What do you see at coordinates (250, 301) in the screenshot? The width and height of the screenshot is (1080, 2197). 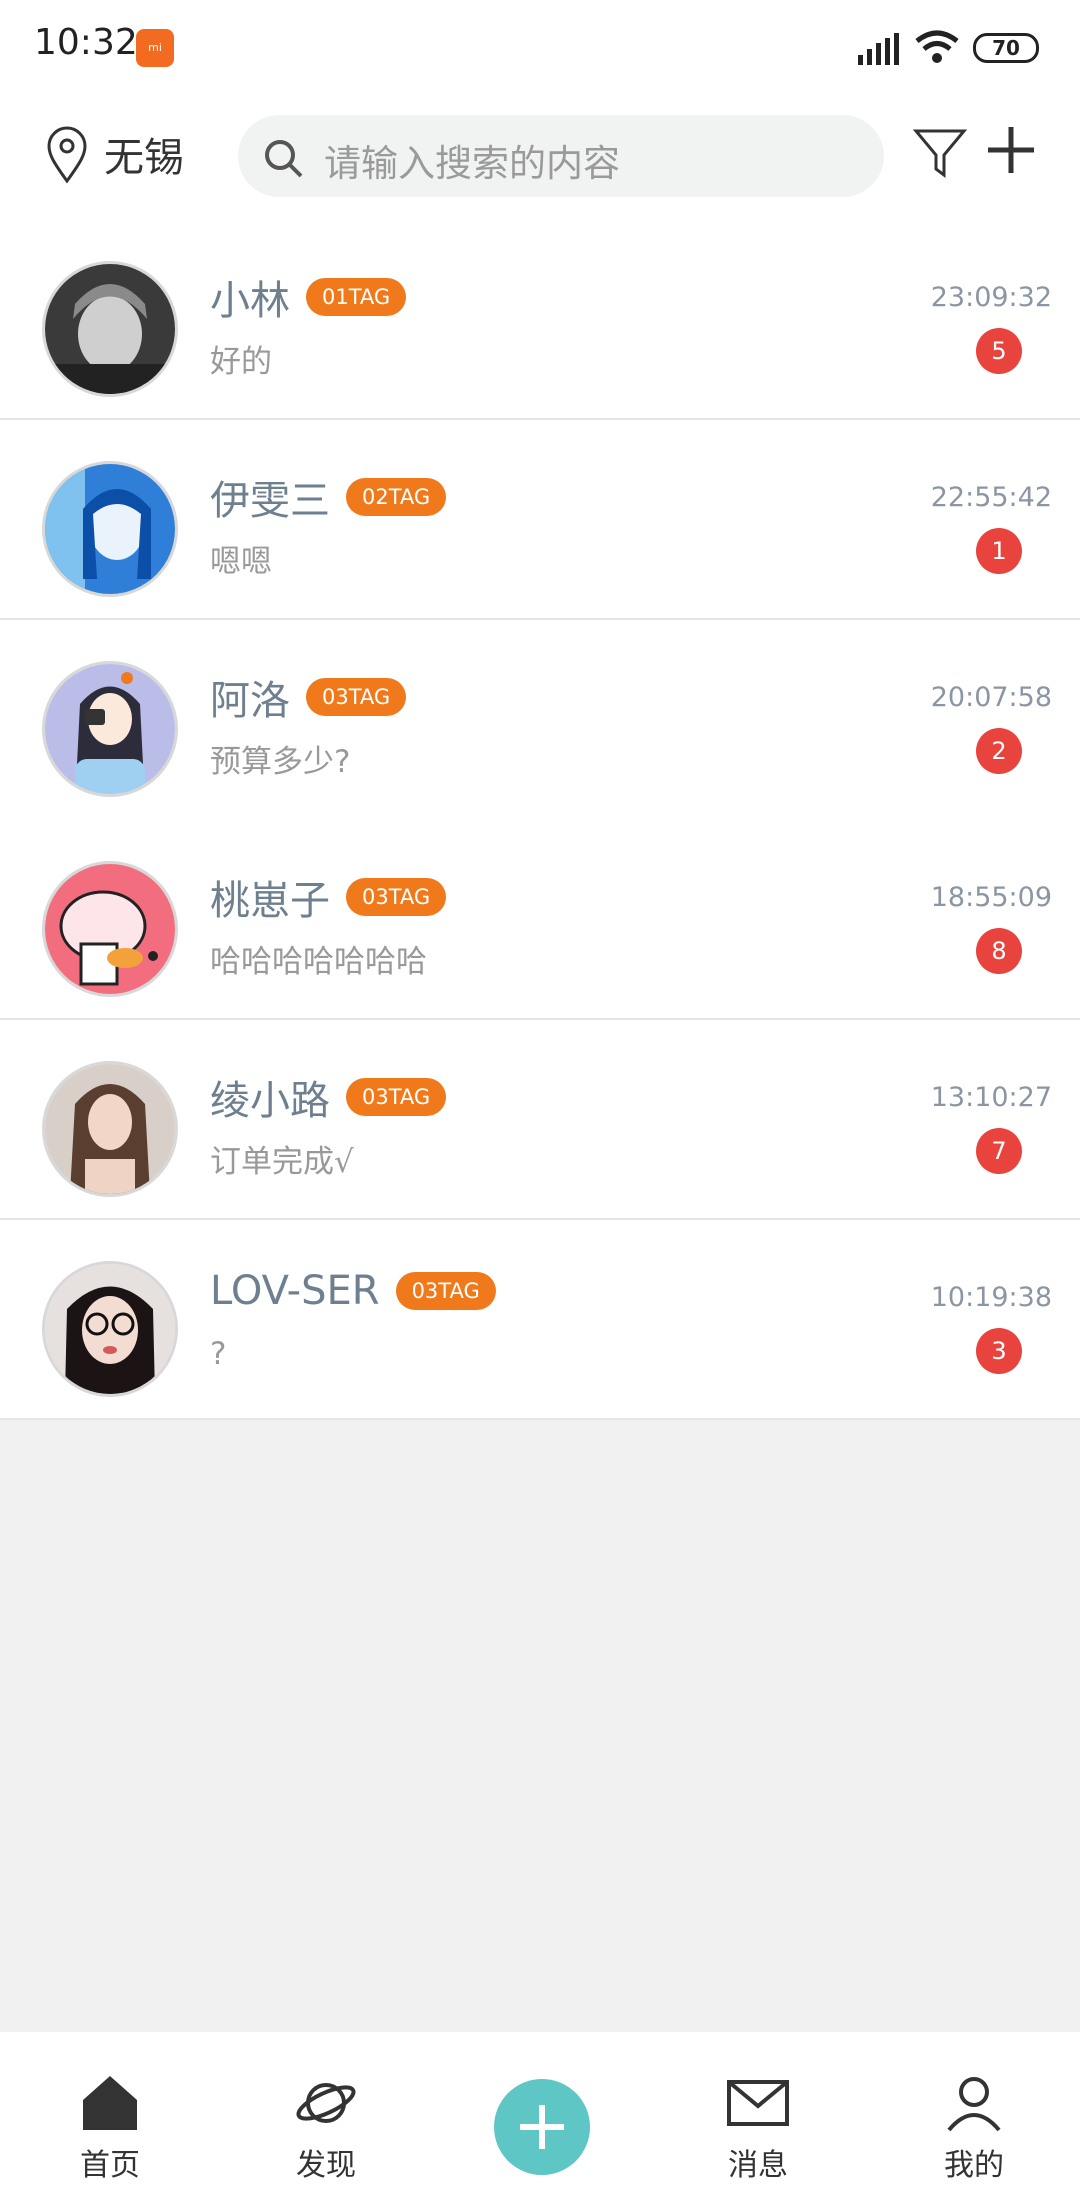 I see `chat-name: 小林` at bounding box center [250, 301].